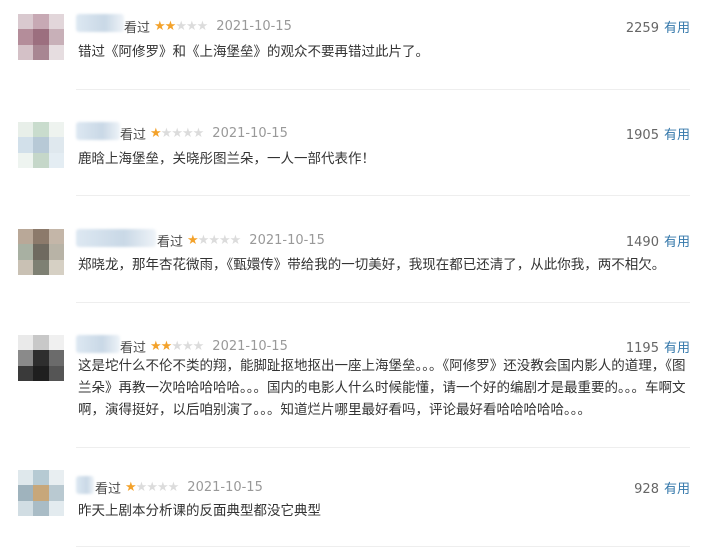 This screenshot has width=714, height=554. Describe the element at coordinates (642, 348) in the screenshot. I see `vote-count: 1195` at that location.